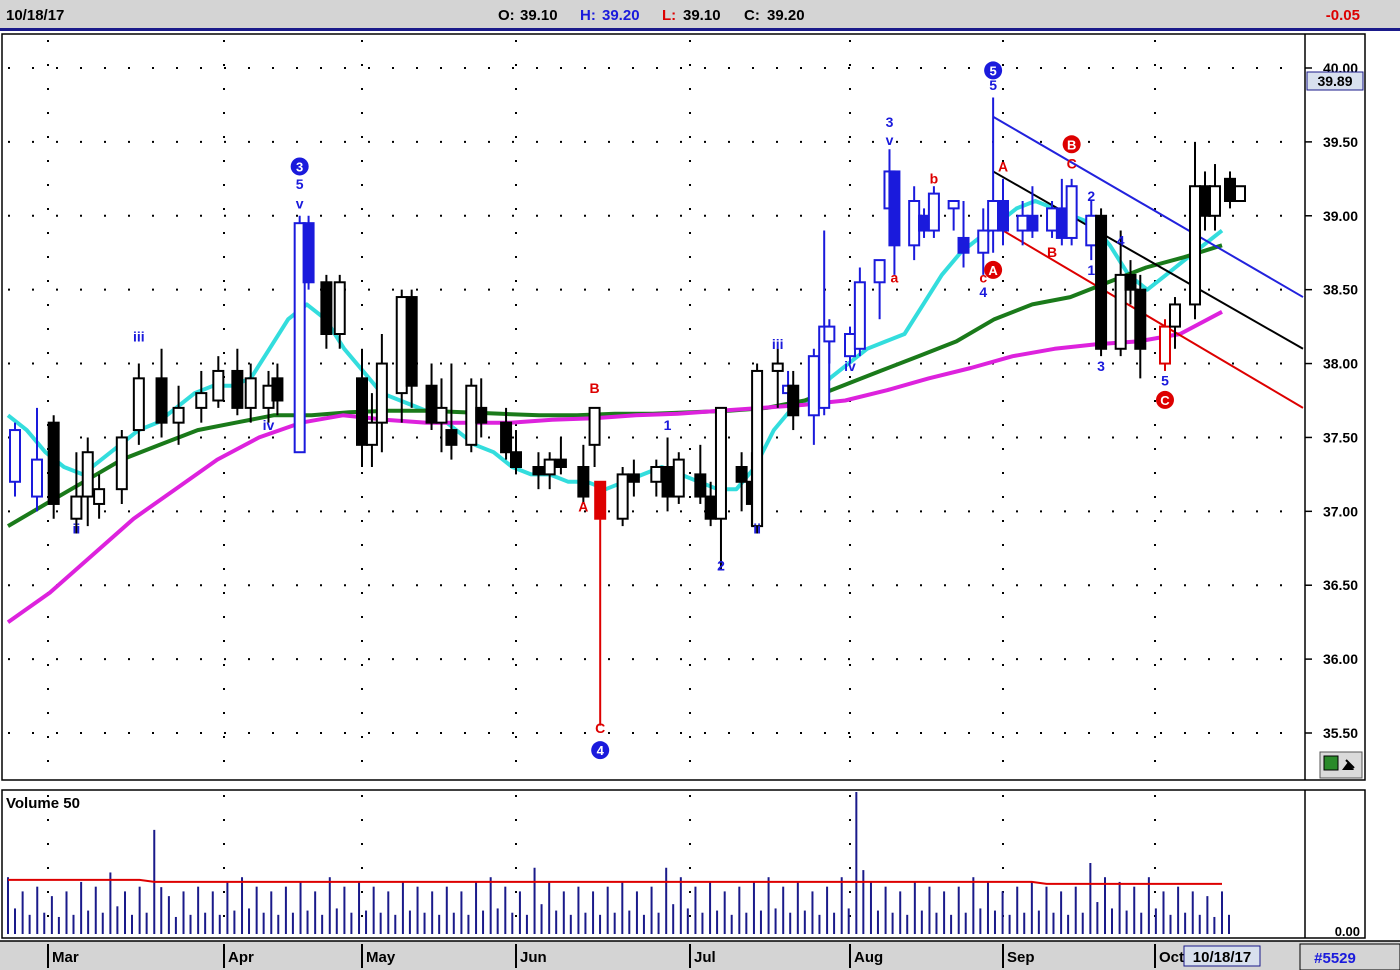 The height and width of the screenshot is (970, 1400). I want to click on y-tick-label: 38.50, so click(1340, 290).